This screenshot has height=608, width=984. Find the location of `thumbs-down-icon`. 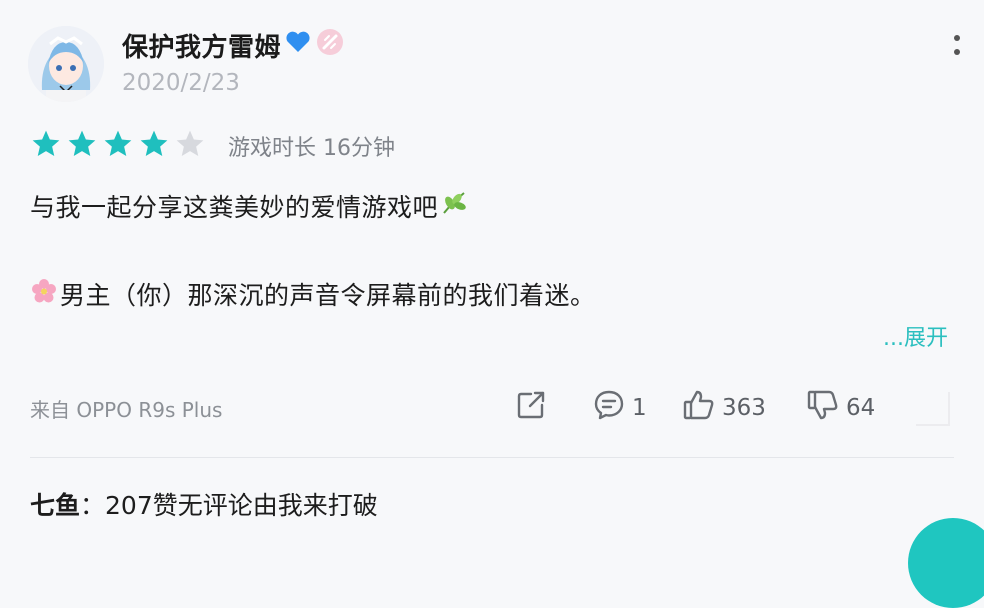

thumbs-down-icon is located at coordinates (823, 408).